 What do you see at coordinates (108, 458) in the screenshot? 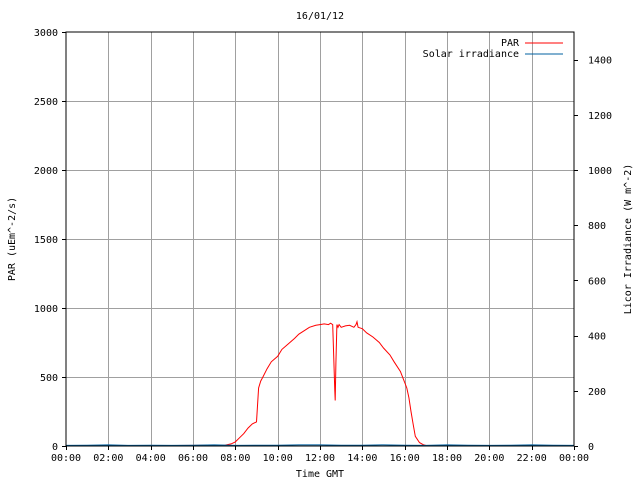
I see `x-tick-label: 02:00` at bounding box center [108, 458].